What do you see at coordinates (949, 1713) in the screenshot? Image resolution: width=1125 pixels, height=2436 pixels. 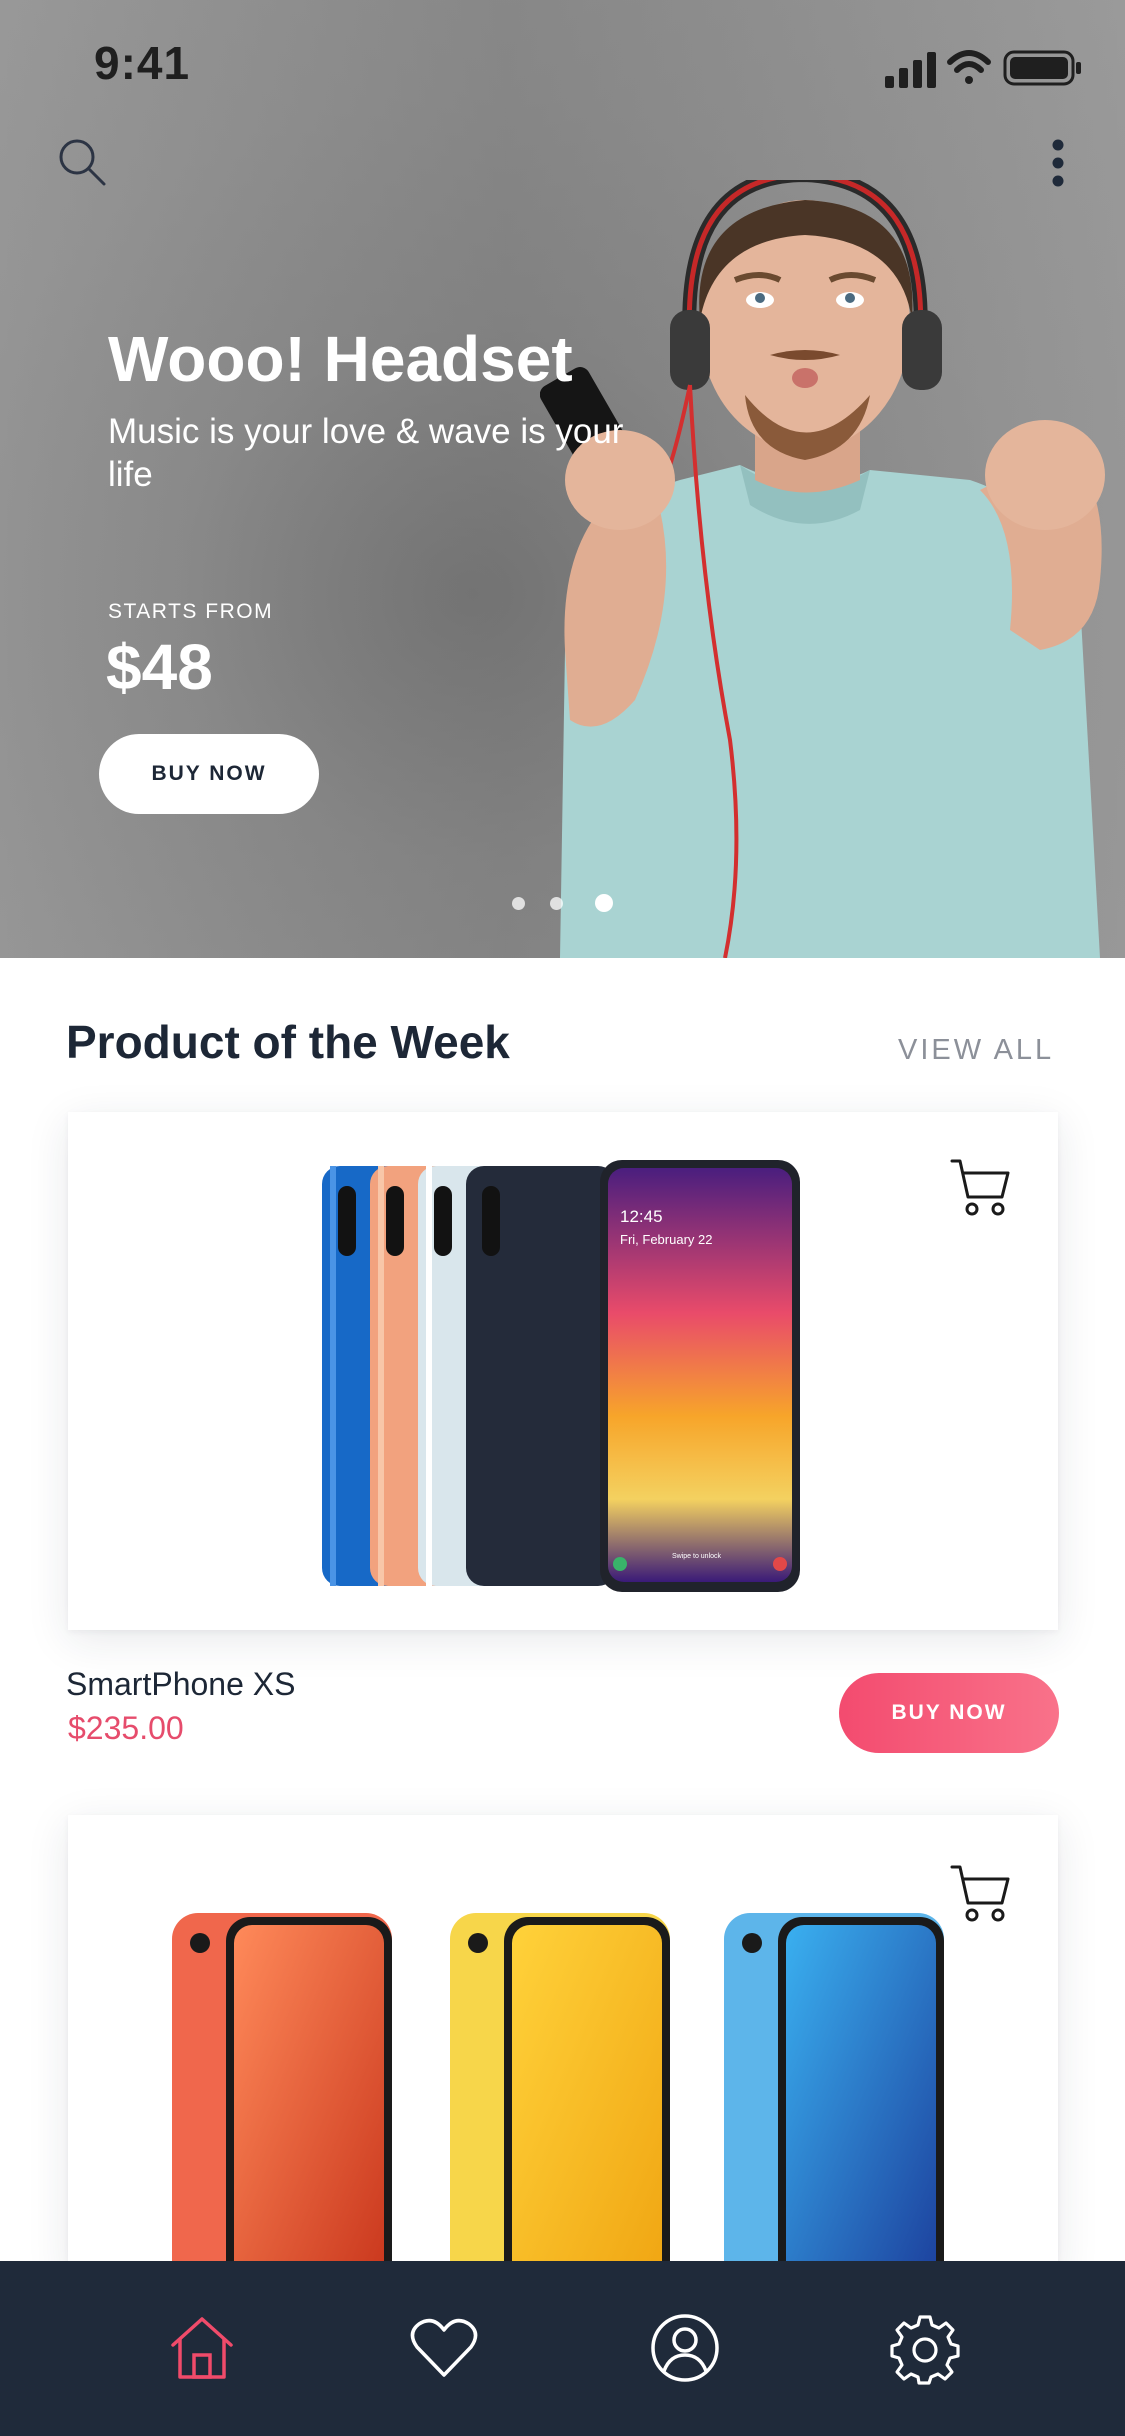 I see `product-buy-now-button: BUY NOW` at bounding box center [949, 1713].